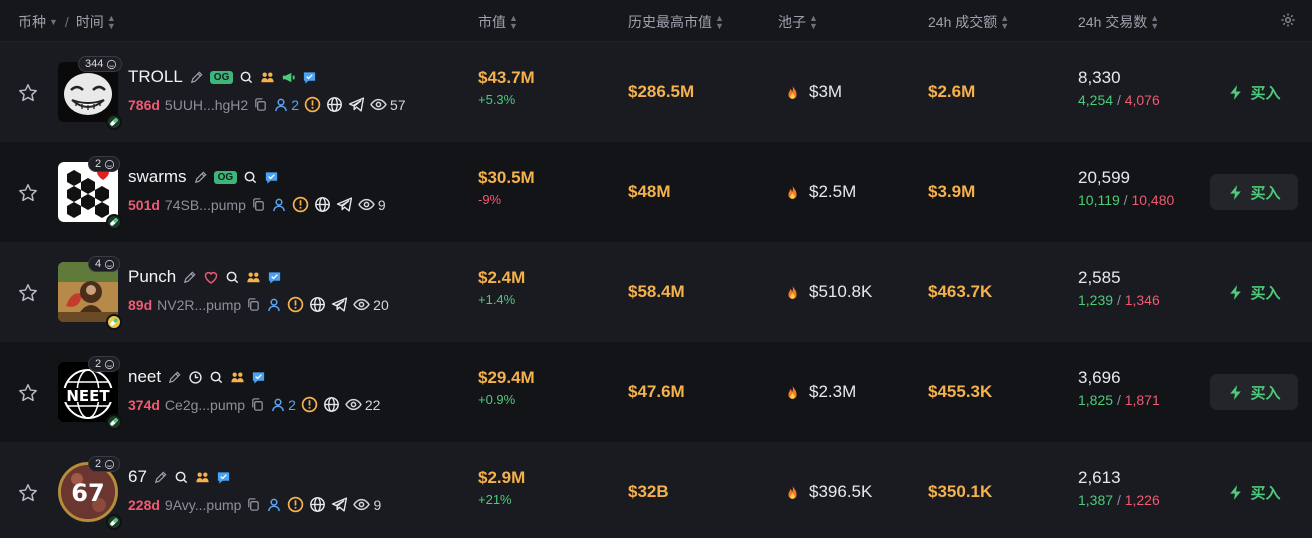 The width and height of the screenshot is (1312, 538). I want to click on col-tx-header: 24h 交易数 ▲ ▼, so click(1118, 22).